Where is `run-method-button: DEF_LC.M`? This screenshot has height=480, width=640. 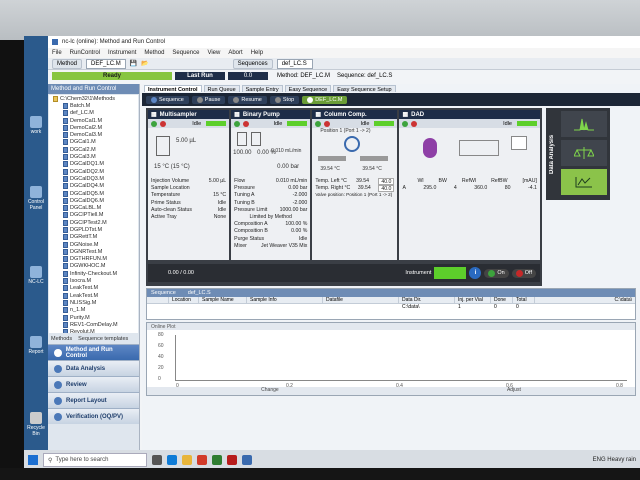
run-method-button: DEF_LC.M is located at coordinates (325, 99).